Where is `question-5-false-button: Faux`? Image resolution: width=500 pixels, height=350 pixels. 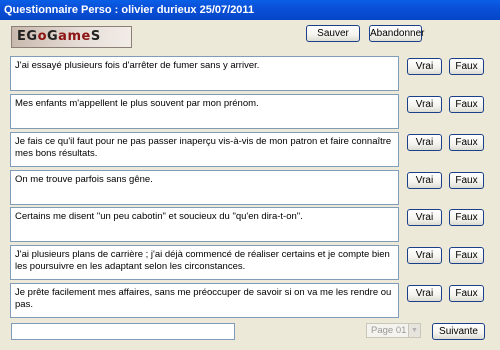 question-5-false-button: Faux is located at coordinates (466, 217).